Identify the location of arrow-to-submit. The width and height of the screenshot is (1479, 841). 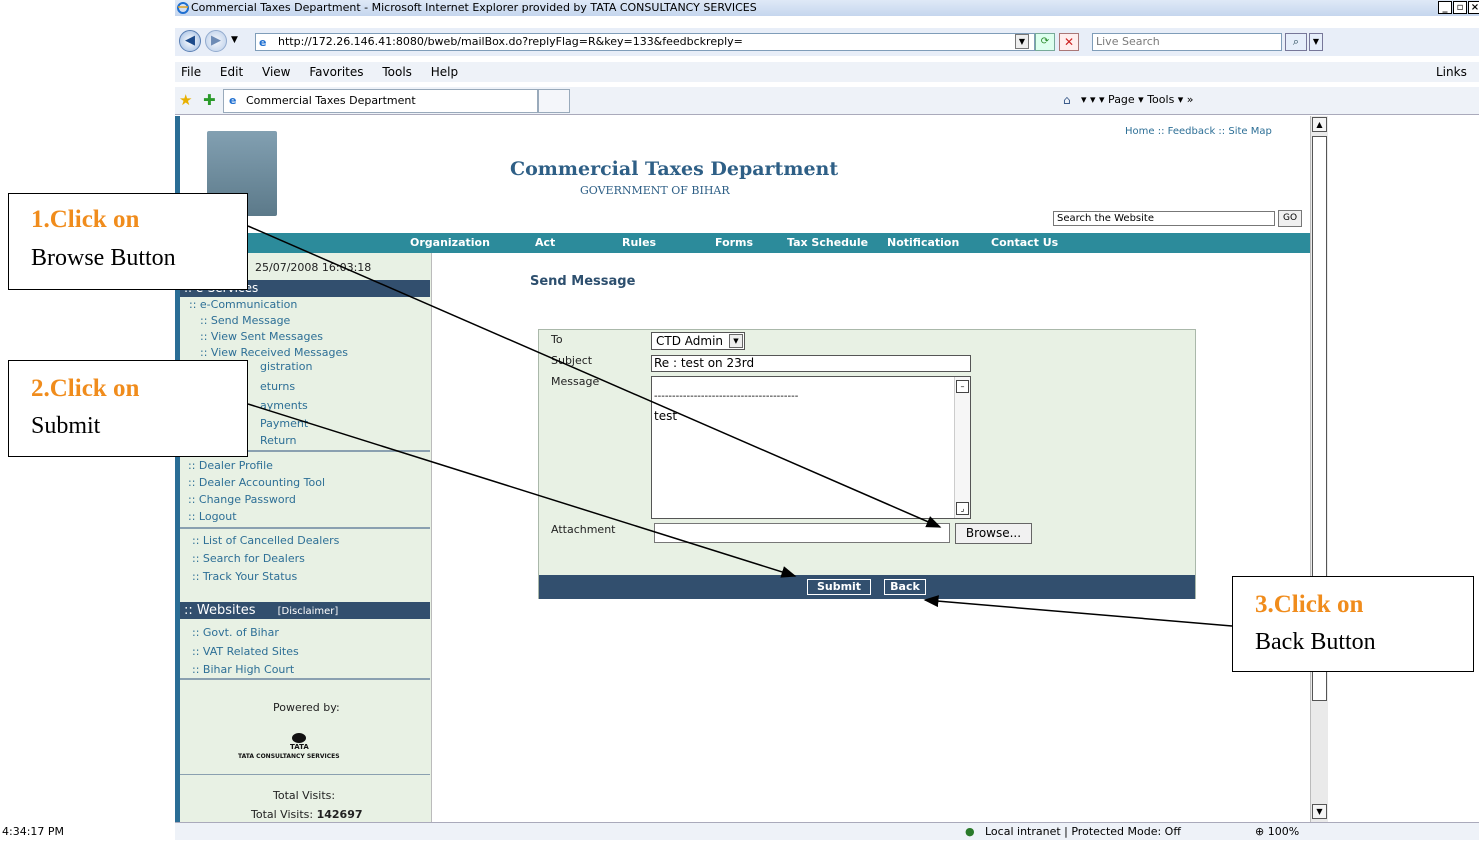
(522, 490).